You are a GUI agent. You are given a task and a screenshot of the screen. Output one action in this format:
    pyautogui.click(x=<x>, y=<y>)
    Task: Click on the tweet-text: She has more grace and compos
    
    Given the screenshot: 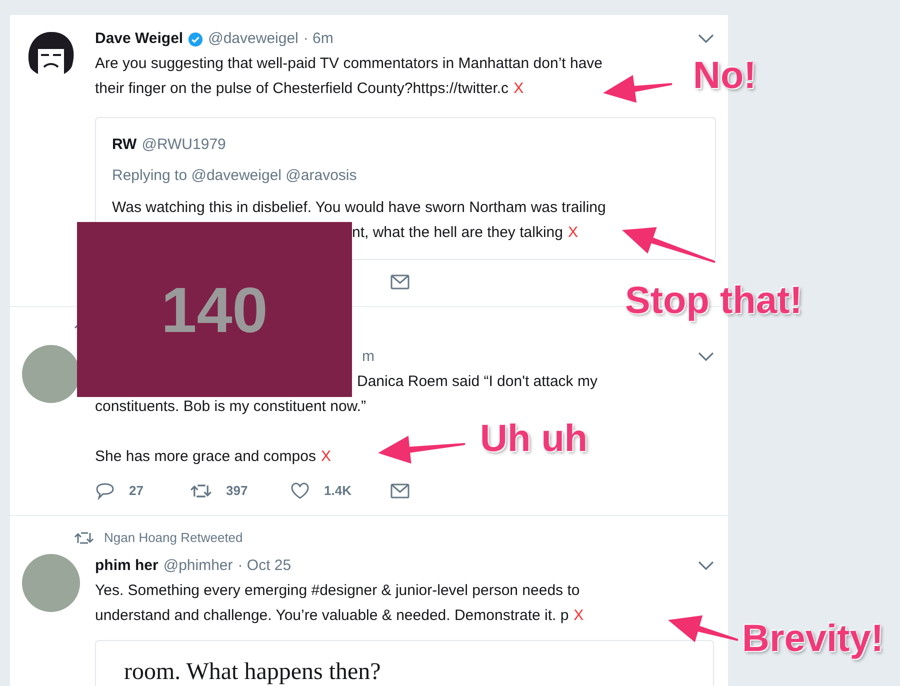 What is the action you would take?
    pyautogui.click(x=205, y=457)
    